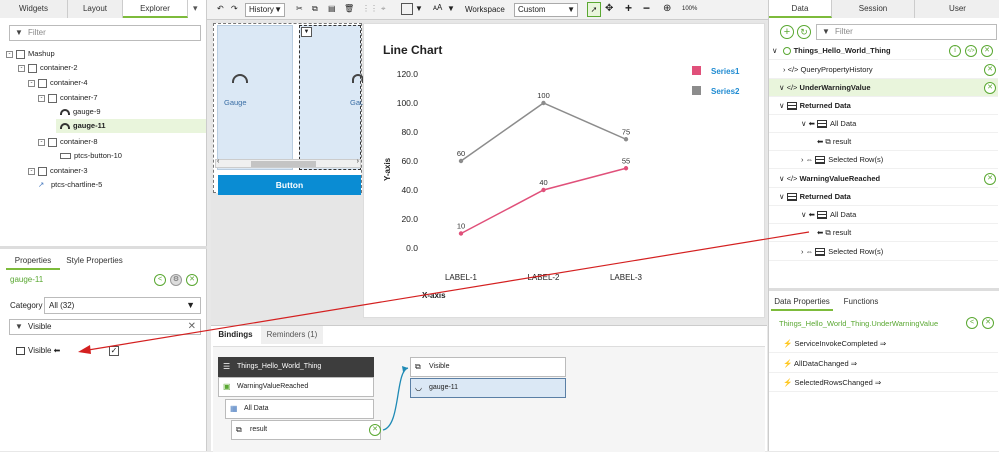 The width and height of the screenshot is (999, 452). What do you see at coordinates (358, 161) in the screenshot?
I see `scroll-right-icon: ›` at bounding box center [358, 161].